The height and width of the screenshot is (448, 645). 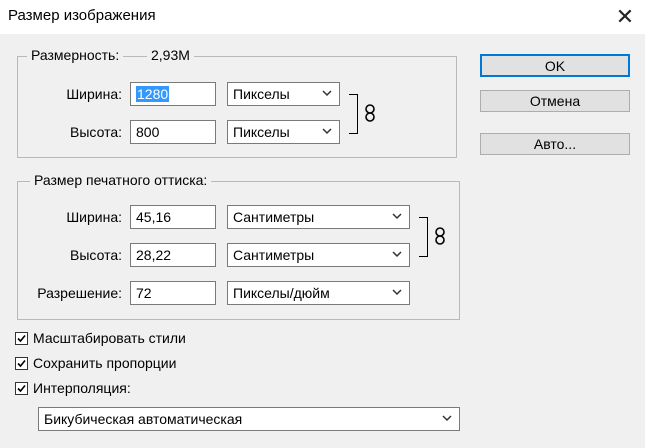 I want to click on resolution-unit: Пикселы/дюйм, so click(x=281, y=293).